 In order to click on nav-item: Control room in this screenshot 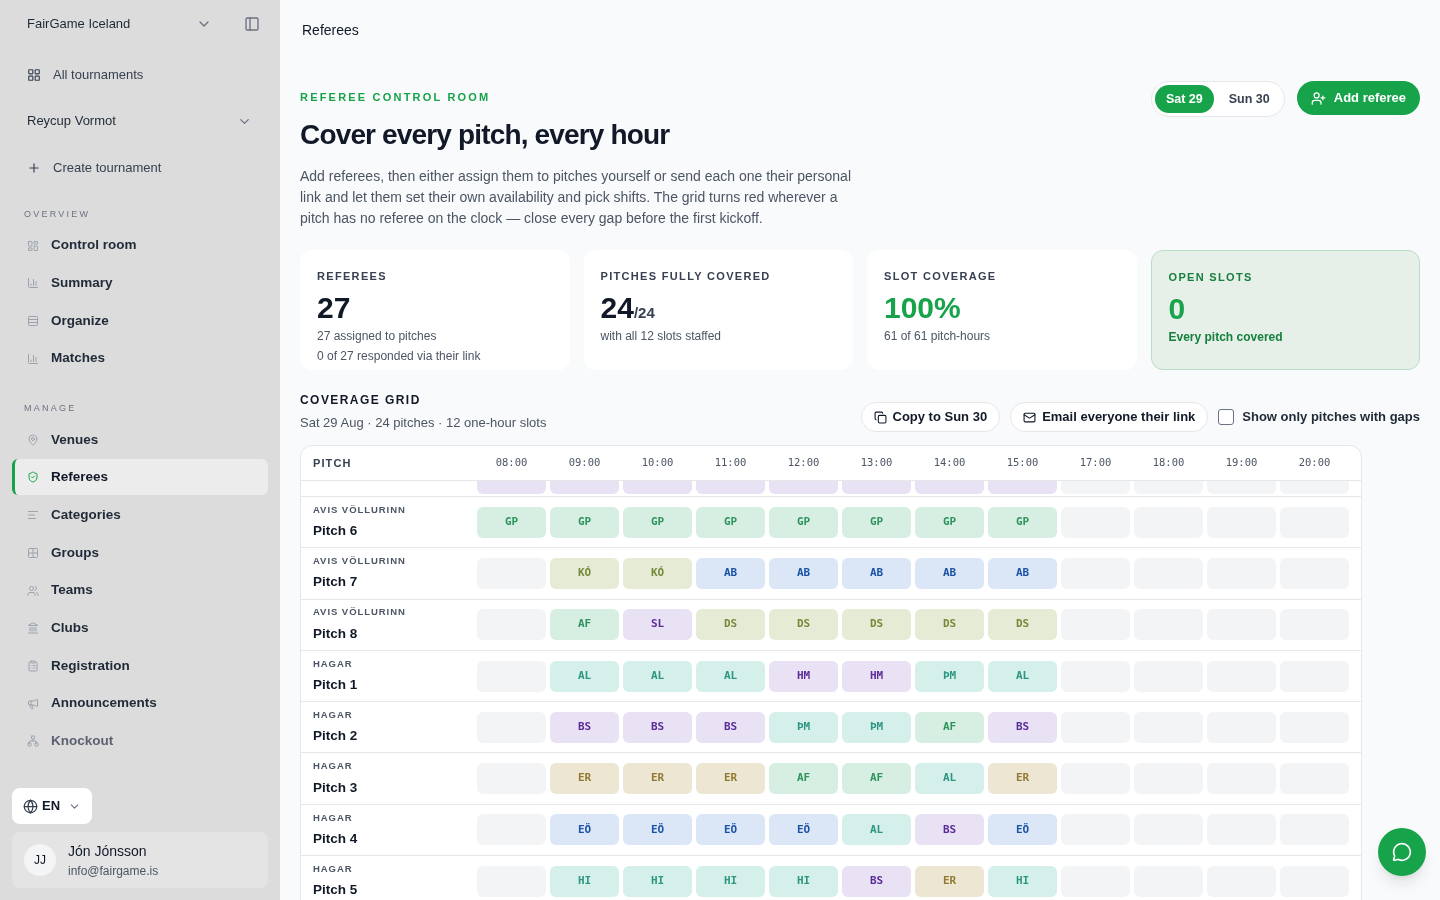, I will do `click(140, 245)`.